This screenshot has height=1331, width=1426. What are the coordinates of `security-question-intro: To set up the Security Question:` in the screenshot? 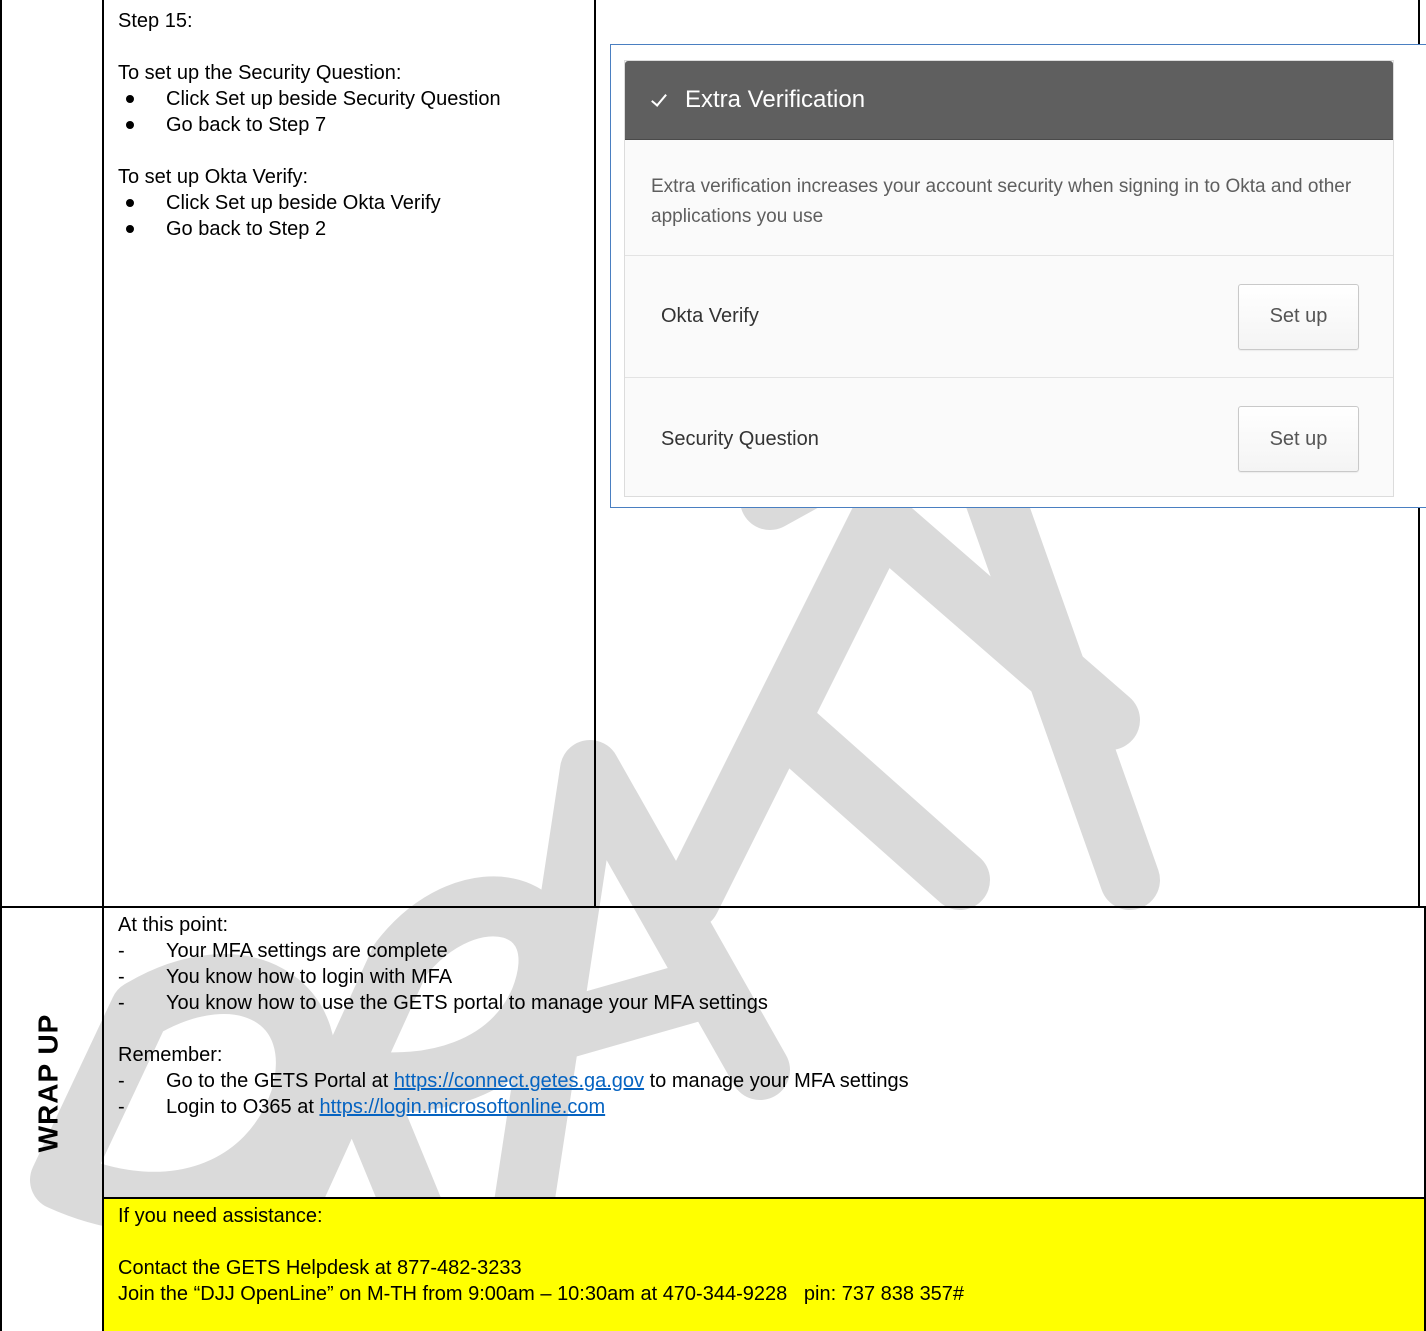 It's located at (260, 73).